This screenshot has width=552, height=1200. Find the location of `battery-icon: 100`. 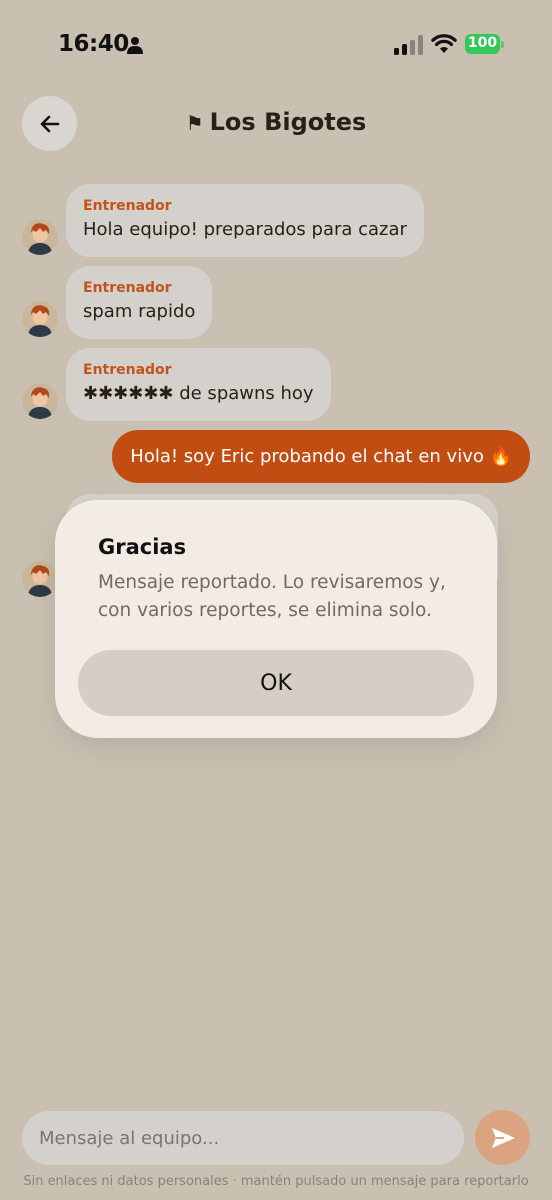

battery-icon: 100 is located at coordinates (484, 44).